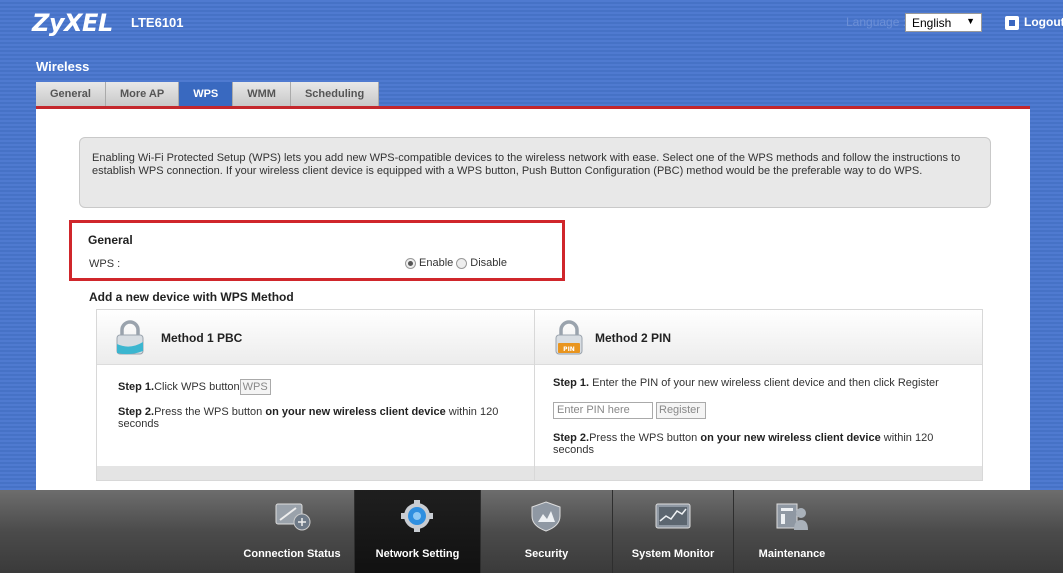 This screenshot has height=573, width=1063. What do you see at coordinates (71, 94) in the screenshot?
I see `tab-general: General` at bounding box center [71, 94].